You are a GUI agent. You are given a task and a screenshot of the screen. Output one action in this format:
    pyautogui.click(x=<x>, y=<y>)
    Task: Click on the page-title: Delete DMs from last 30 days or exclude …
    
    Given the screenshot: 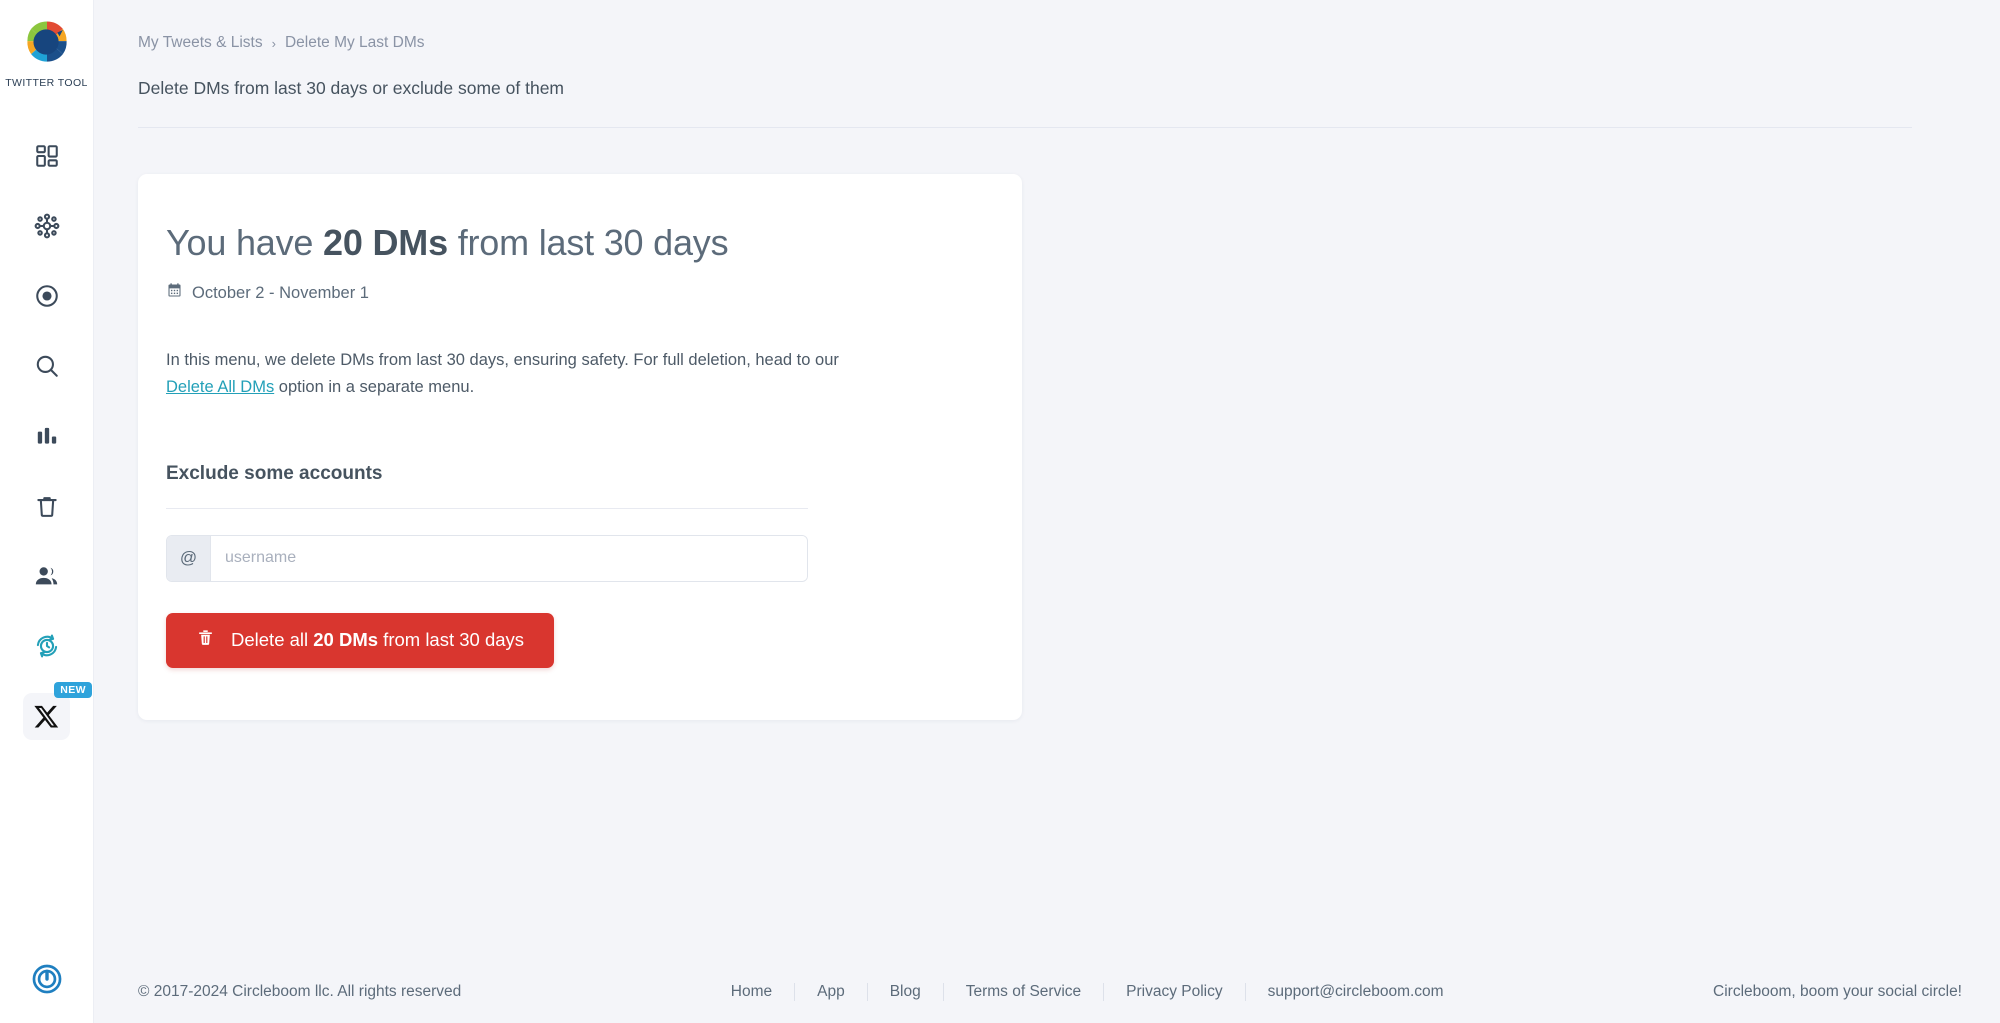 What is the action you would take?
    pyautogui.click(x=351, y=88)
    